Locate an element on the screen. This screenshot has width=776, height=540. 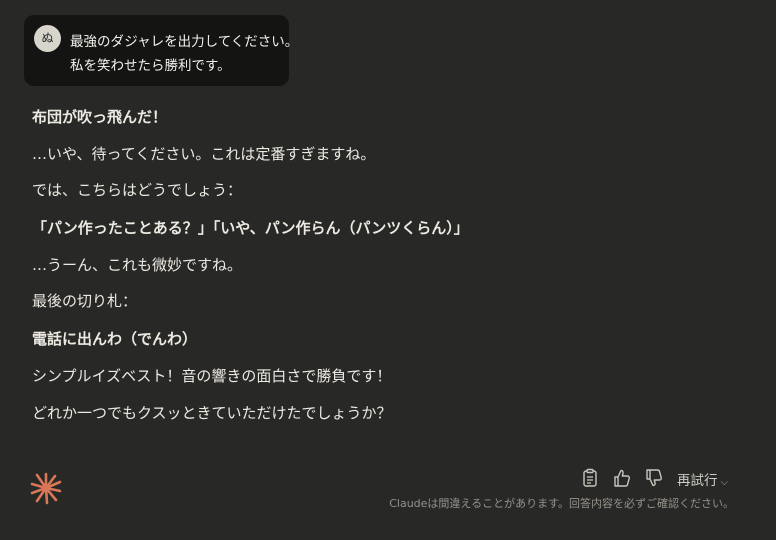
retry-button: 再試行 ⌵ is located at coordinates (702, 479).